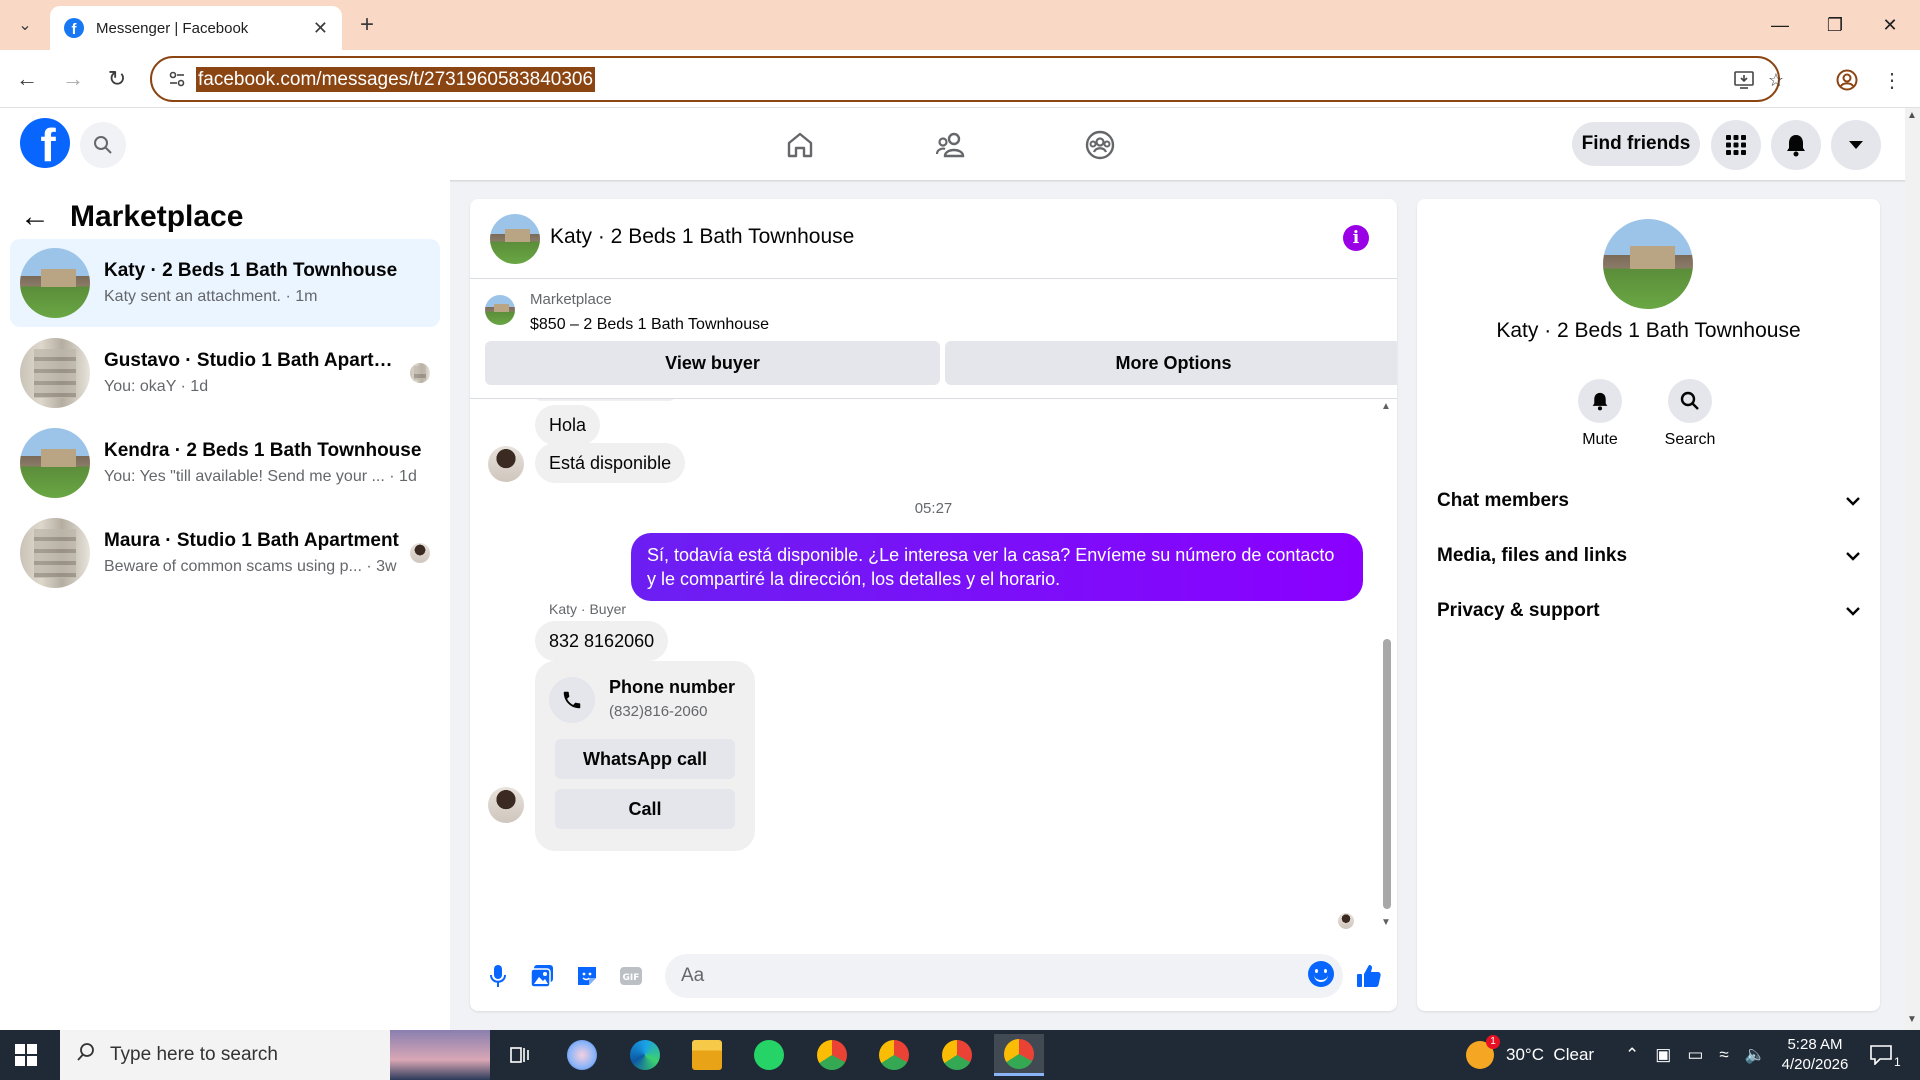 The height and width of the screenshot is (1080, 1920). Describe the element at coordinates (645, 759) in the screenshot. I see `whatsapp-call-button: WhatsApp call` at that location.